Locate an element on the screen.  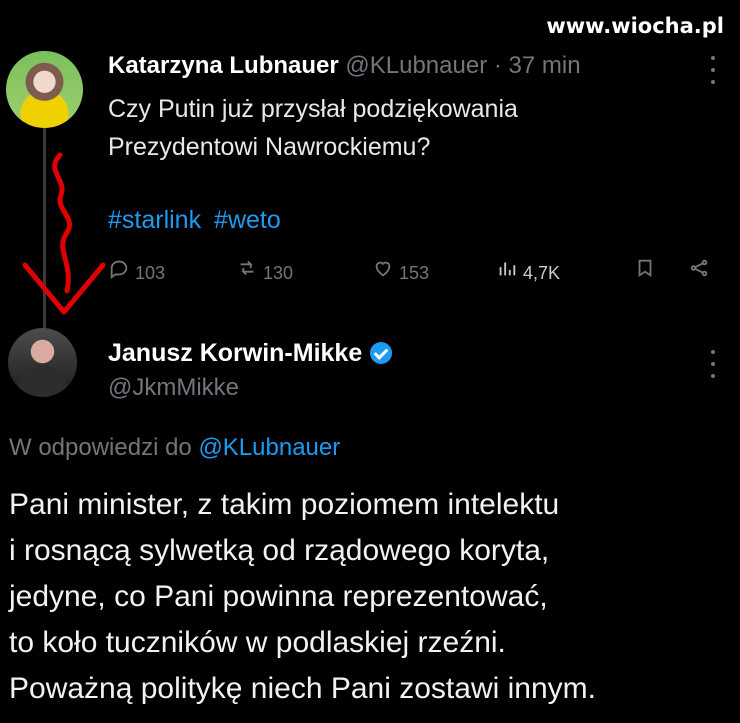
reply-context: W odpowiedzi do @KLubnauer is located at coordinates (174, 448).